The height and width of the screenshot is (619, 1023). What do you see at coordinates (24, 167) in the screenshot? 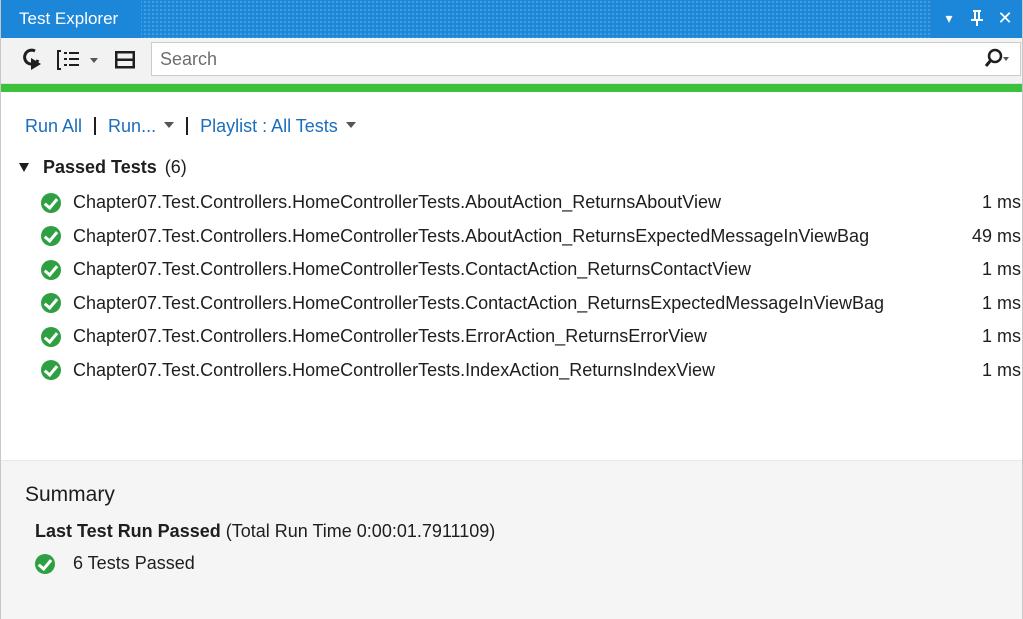
I see `collapse-triangle-icon` at bounding box center [24, 167].